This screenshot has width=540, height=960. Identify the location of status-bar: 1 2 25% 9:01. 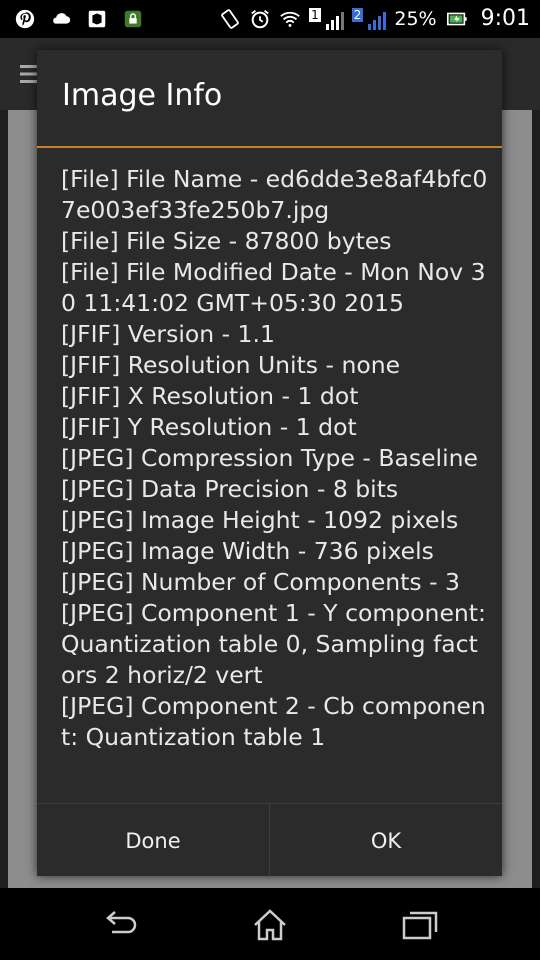
(270, 19).